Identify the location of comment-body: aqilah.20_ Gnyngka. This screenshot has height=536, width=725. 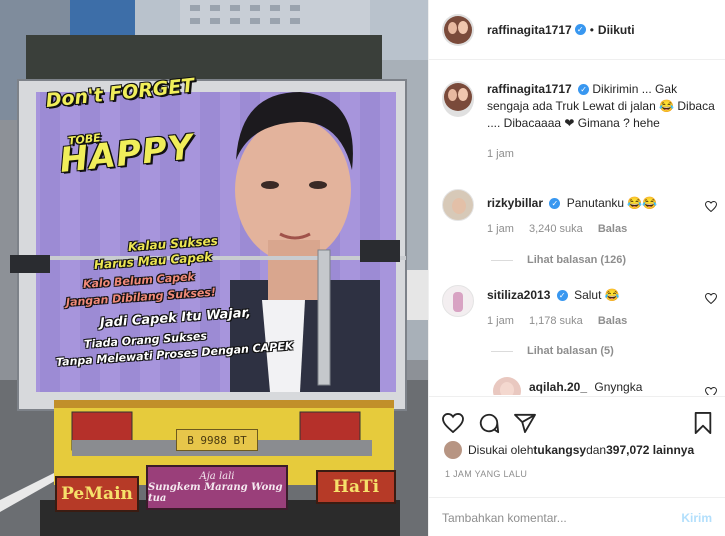
(585, 387).